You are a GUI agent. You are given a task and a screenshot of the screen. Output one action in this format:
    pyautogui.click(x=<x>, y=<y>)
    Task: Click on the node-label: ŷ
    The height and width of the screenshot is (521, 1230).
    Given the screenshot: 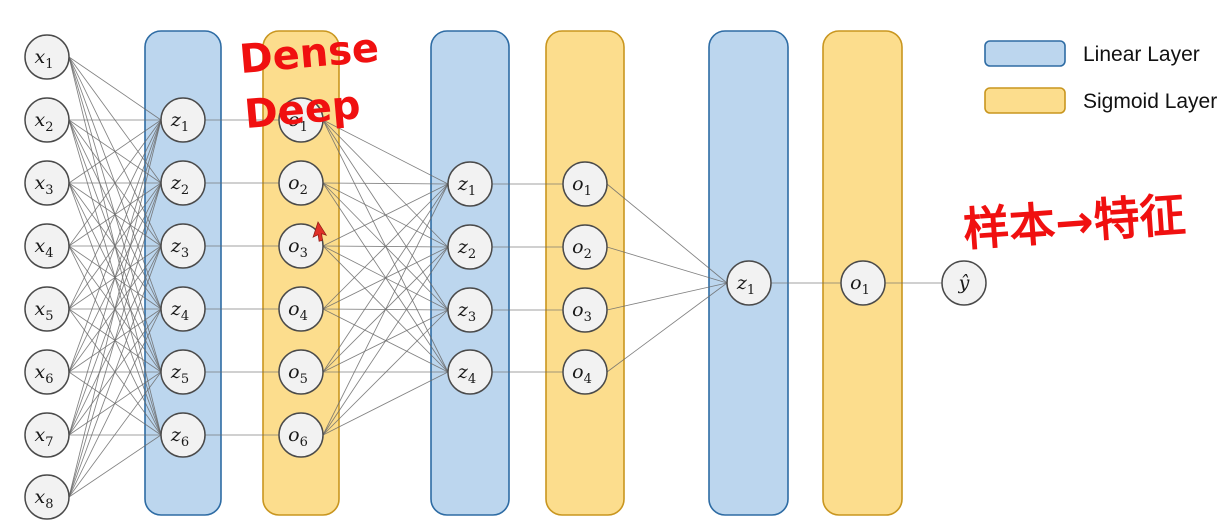 What is the action you would take?
    pyautogui.click(x=964, y=283)
    